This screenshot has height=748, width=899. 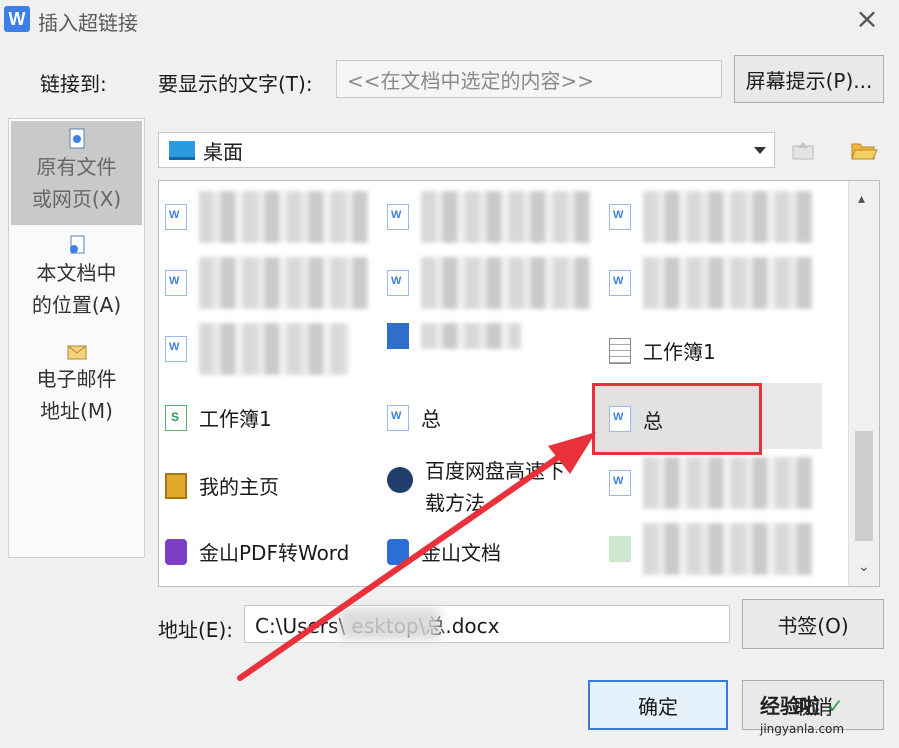 What do you see at coordinates (466, 150) in the screenshot?
I see `folder-select: 桌面` at bounding box center [466, 150].